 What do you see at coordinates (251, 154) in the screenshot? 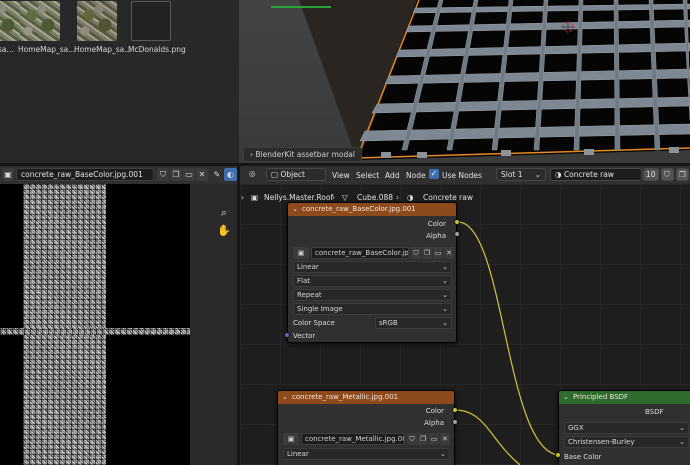
I see `chevron-right-icon: ›` at bounding box center [251, 154].